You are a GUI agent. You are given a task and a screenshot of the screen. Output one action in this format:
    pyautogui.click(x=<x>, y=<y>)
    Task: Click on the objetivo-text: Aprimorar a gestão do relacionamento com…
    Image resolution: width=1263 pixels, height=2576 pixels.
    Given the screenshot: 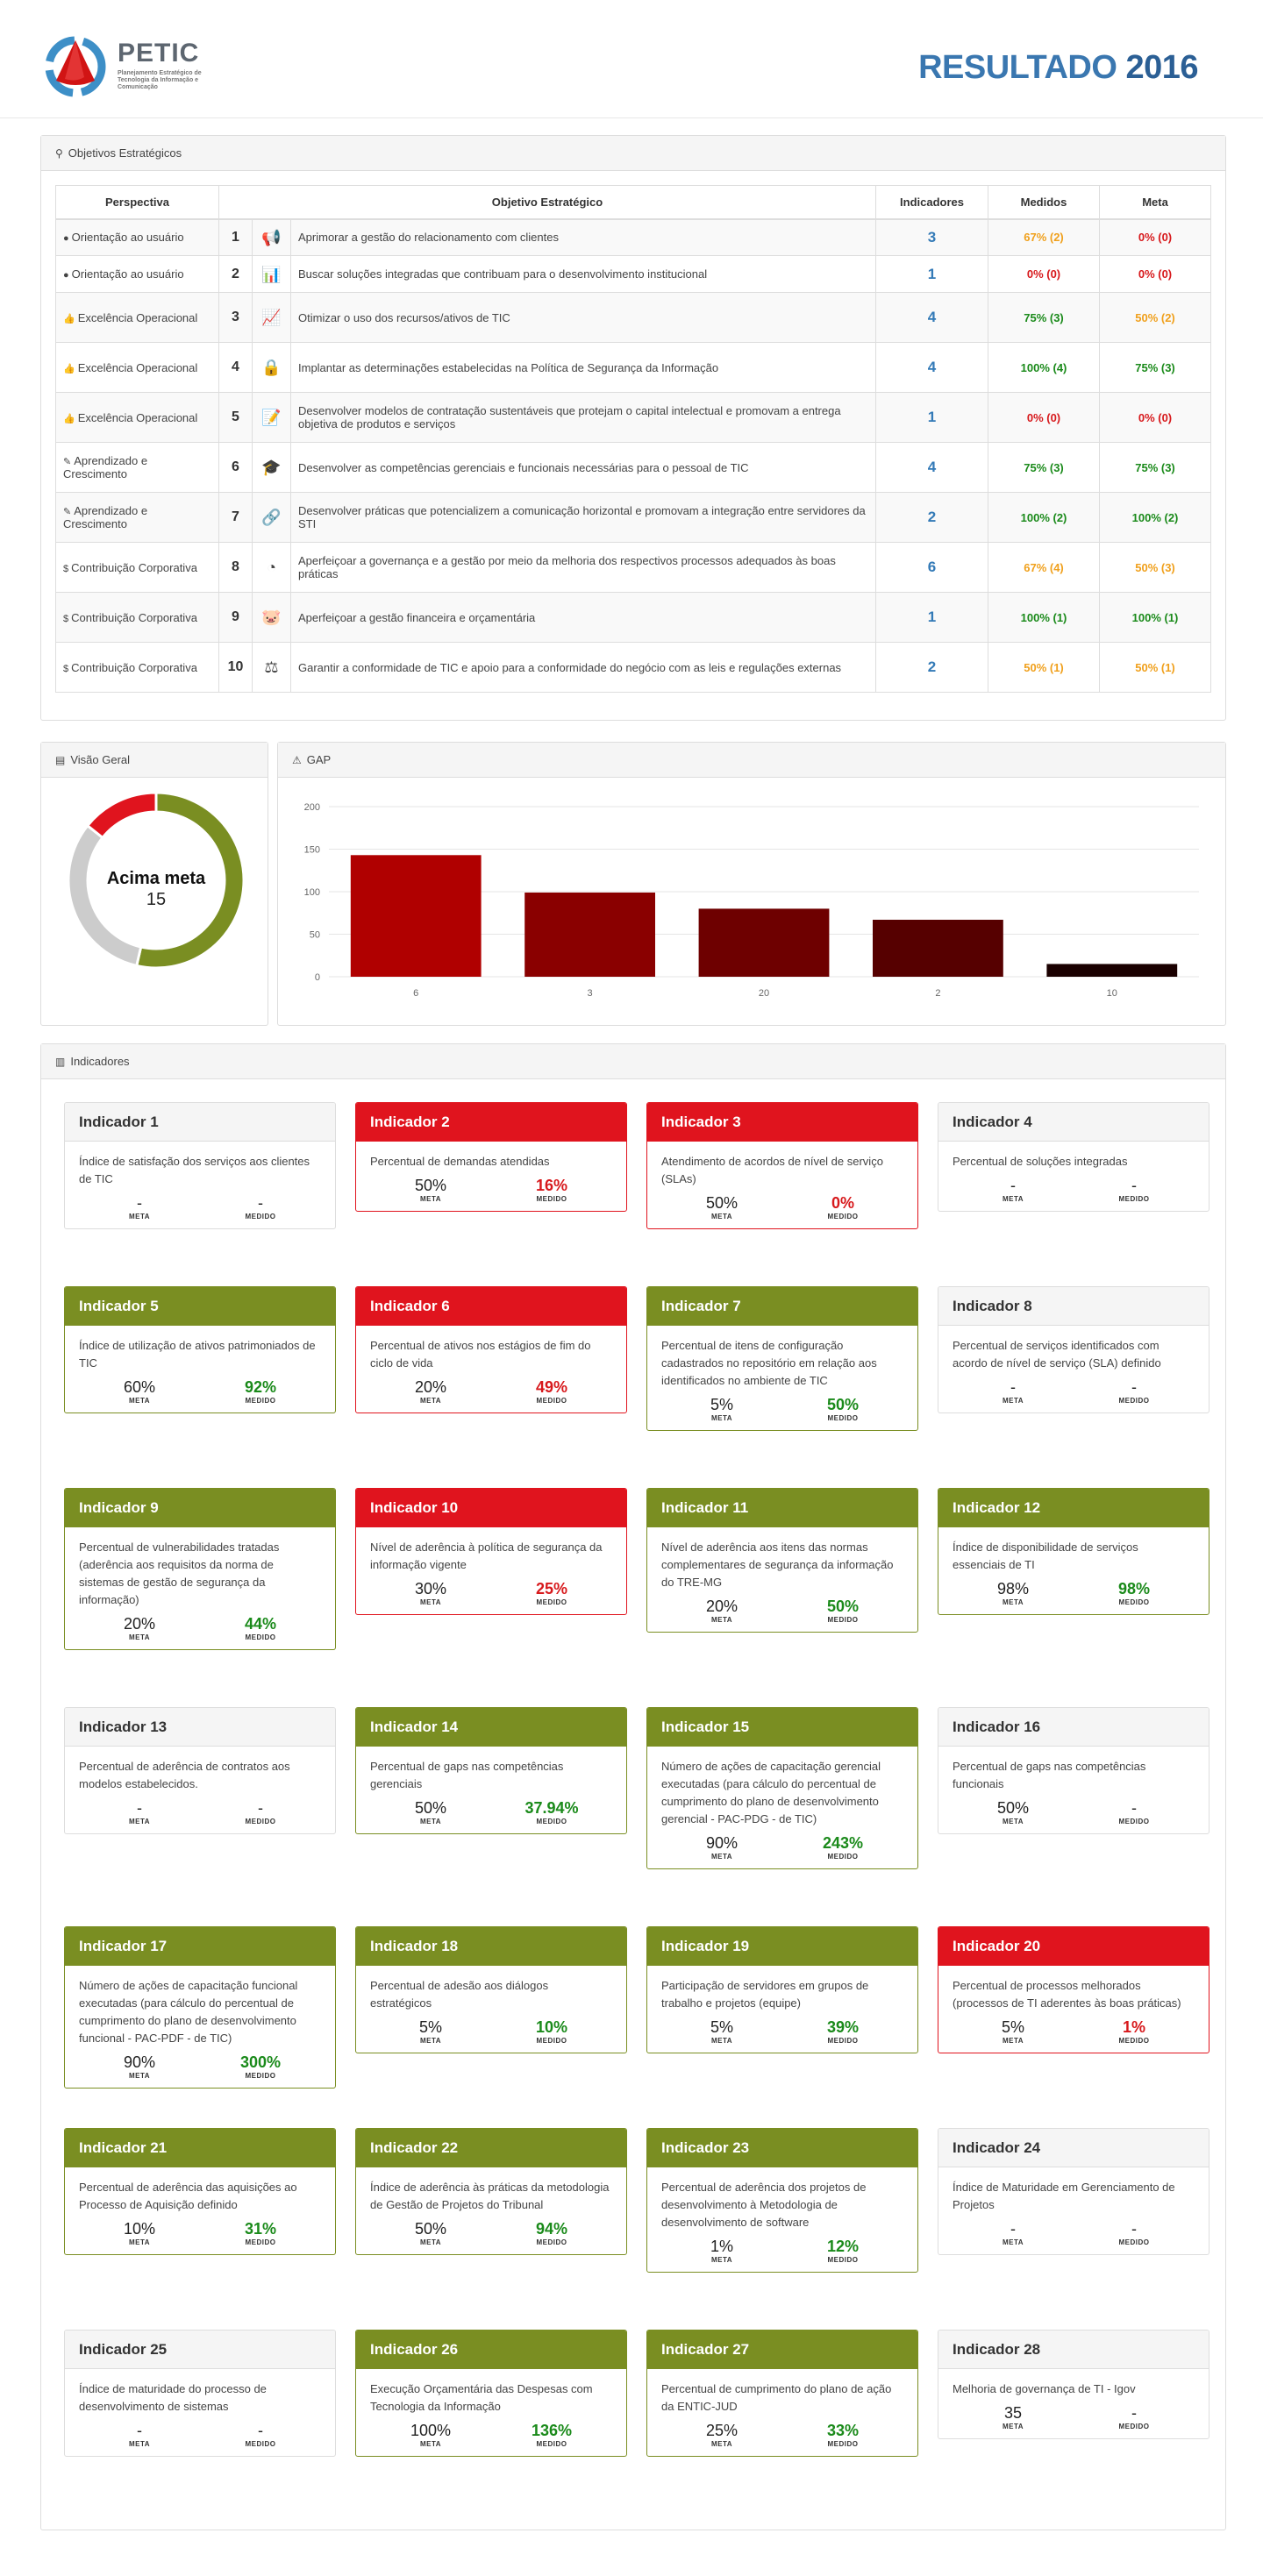 What is the action you would take?
    pyautogui.click(x=583, y=237)
    